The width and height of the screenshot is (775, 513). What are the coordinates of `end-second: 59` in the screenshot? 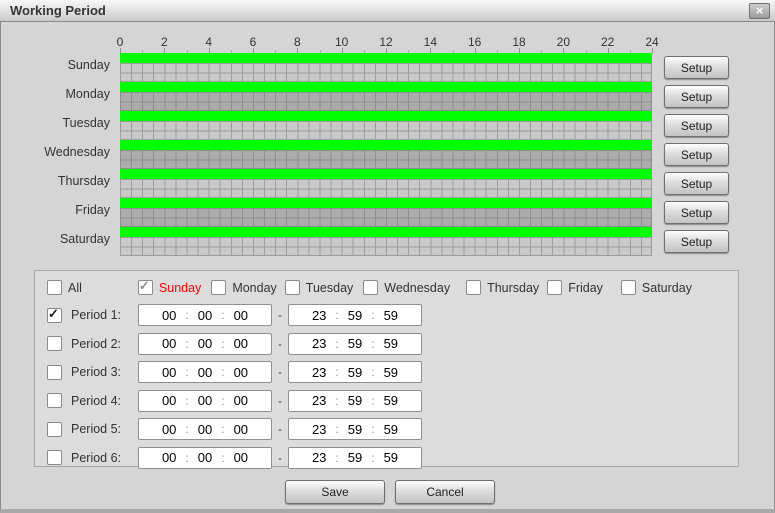 It's located at (391, 457).